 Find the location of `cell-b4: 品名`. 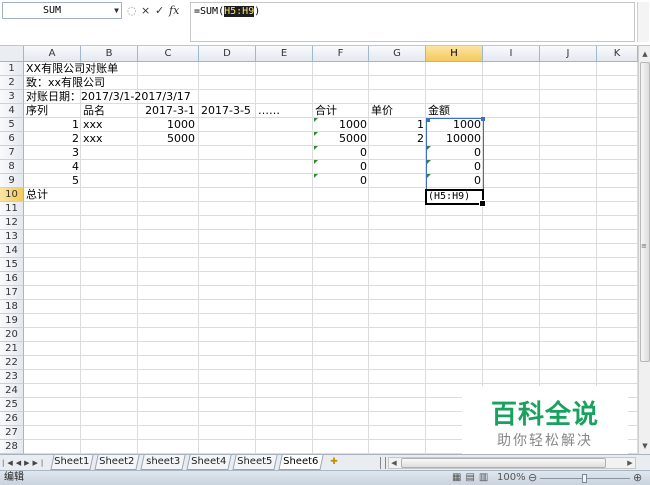

cell-b4: 品名 is located at coordinates (94, 111).